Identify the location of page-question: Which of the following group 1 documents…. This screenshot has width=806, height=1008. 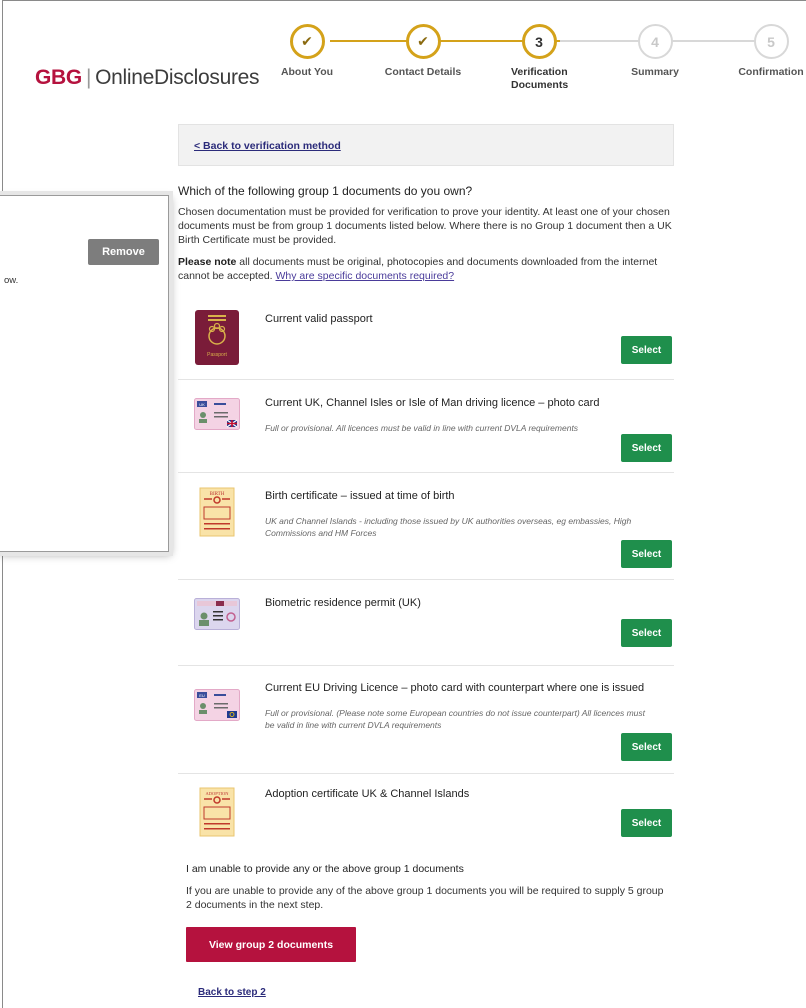
(325, 191).